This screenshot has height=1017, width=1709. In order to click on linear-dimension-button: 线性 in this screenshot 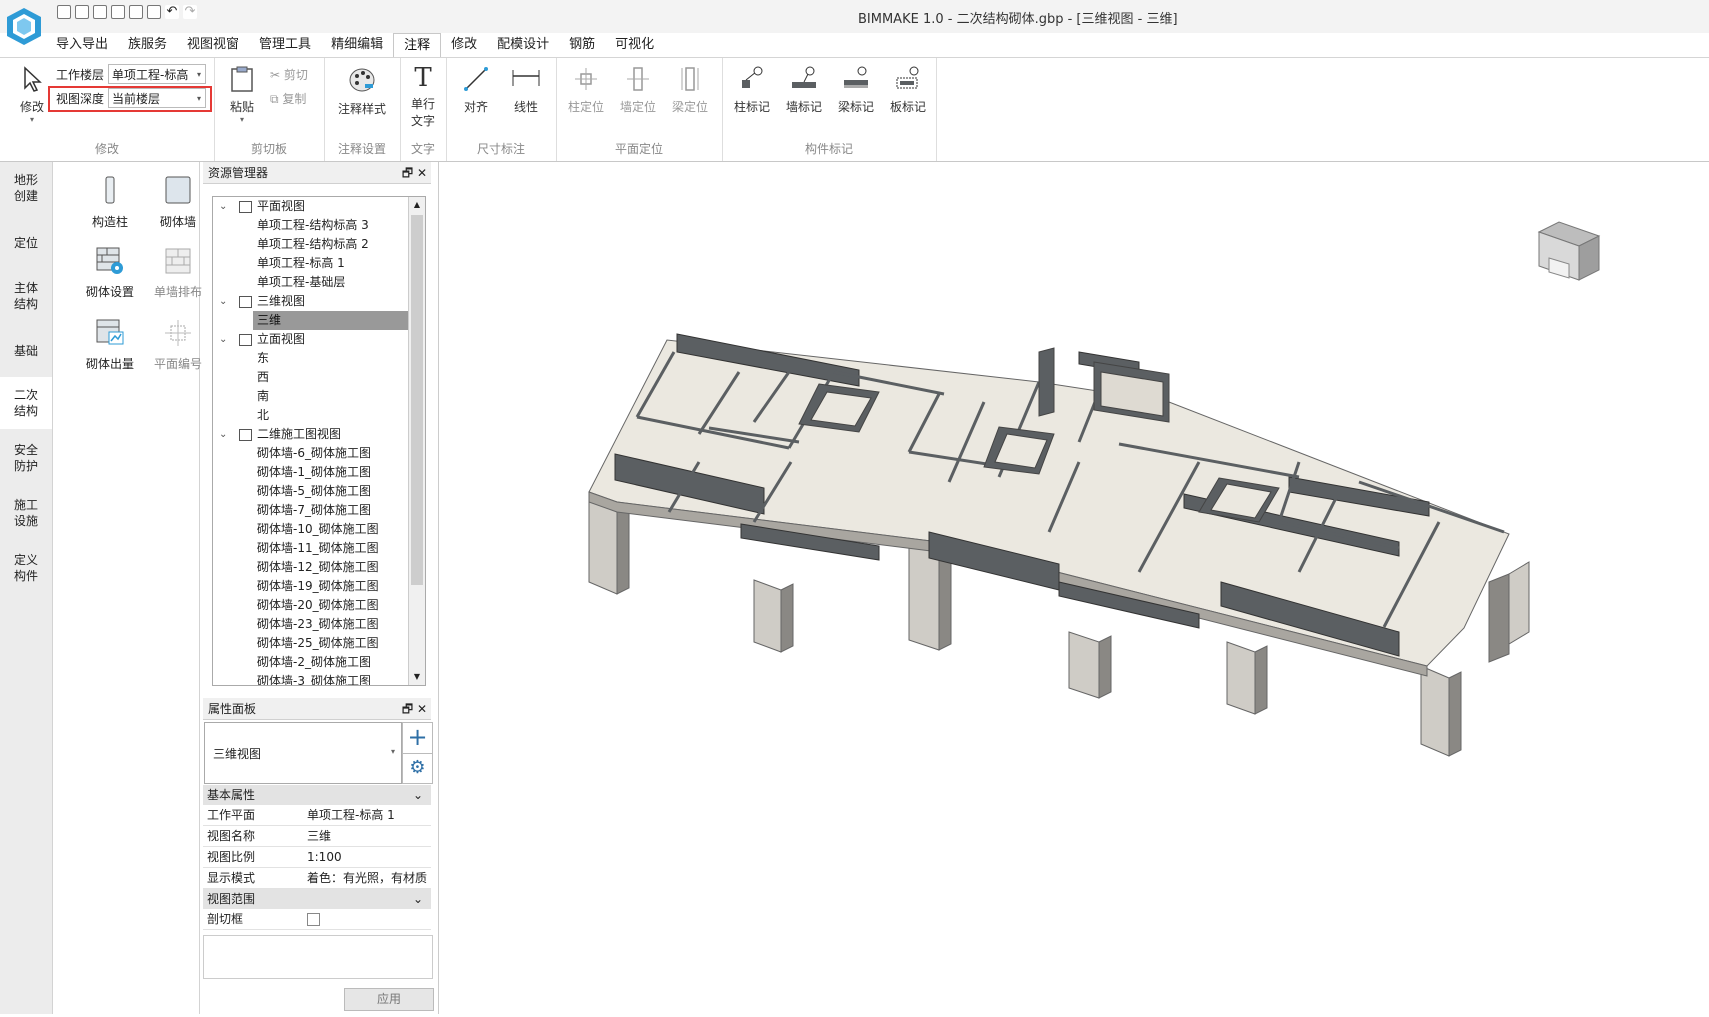, I will do `click(526, 90)`.